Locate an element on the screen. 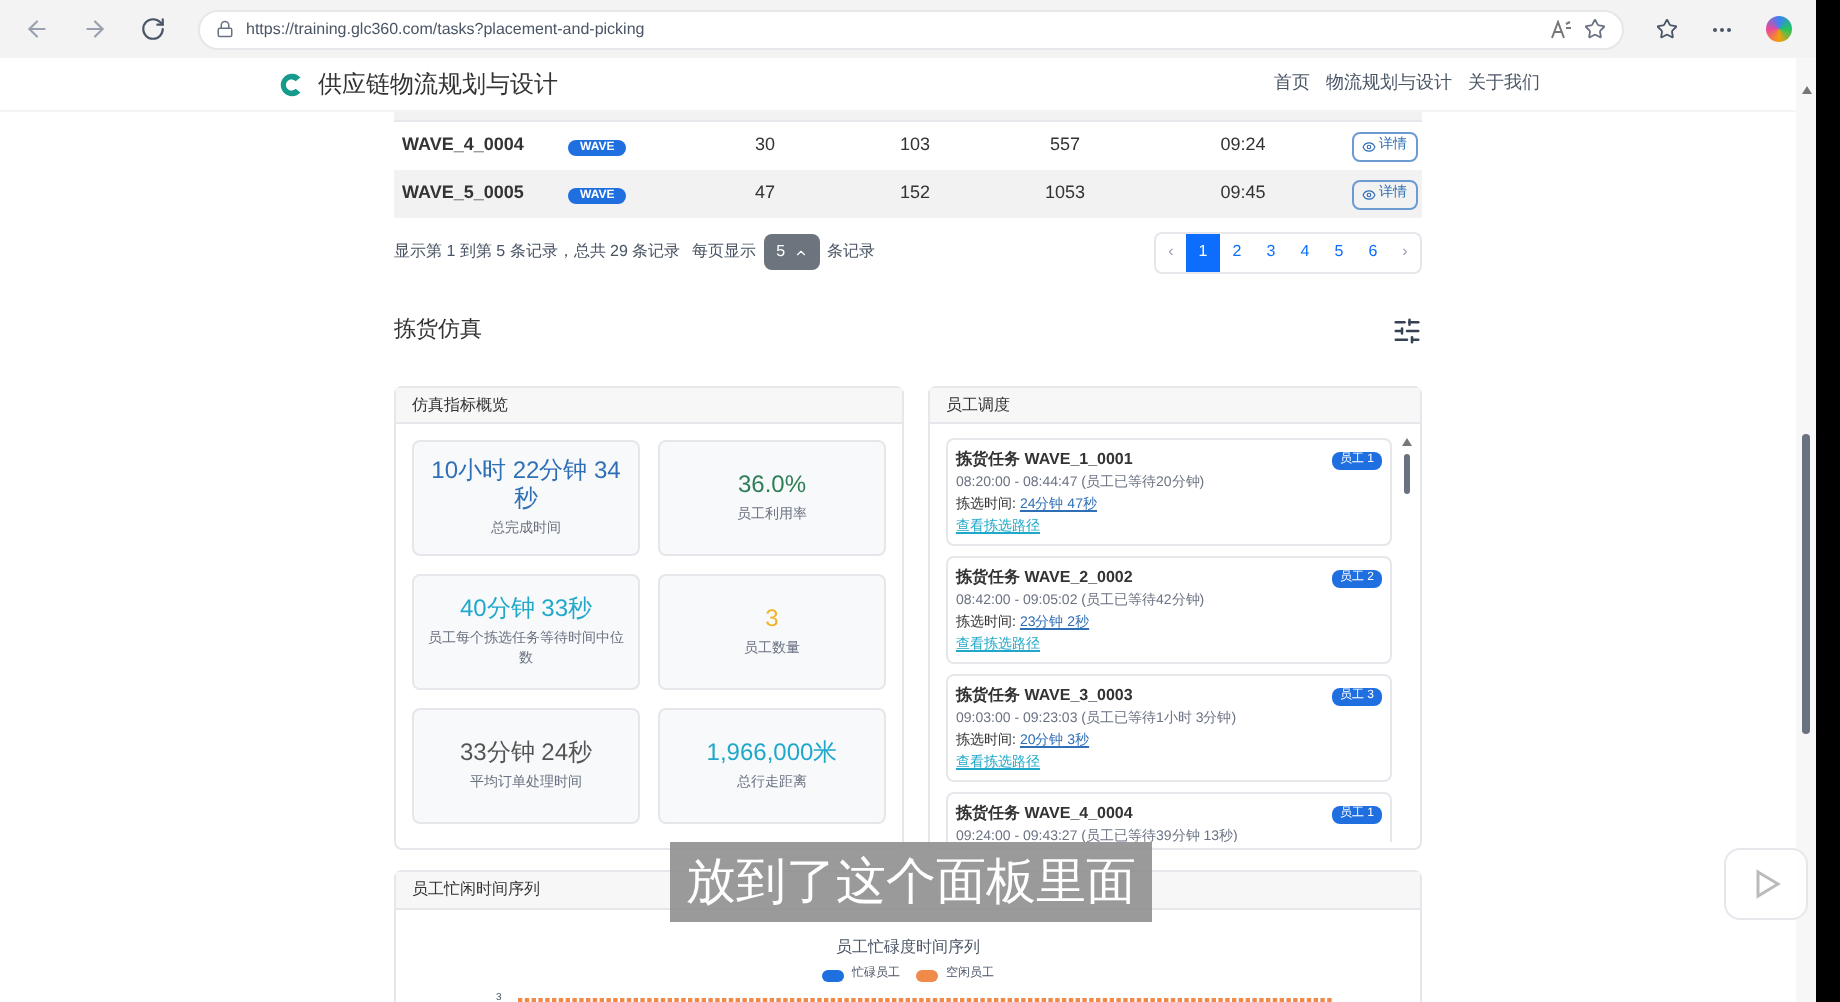 Image resolution: width=1840 pixels, height=1002 pixels. table-cell-text: 09:24 is located at coordinates (1243, 145).